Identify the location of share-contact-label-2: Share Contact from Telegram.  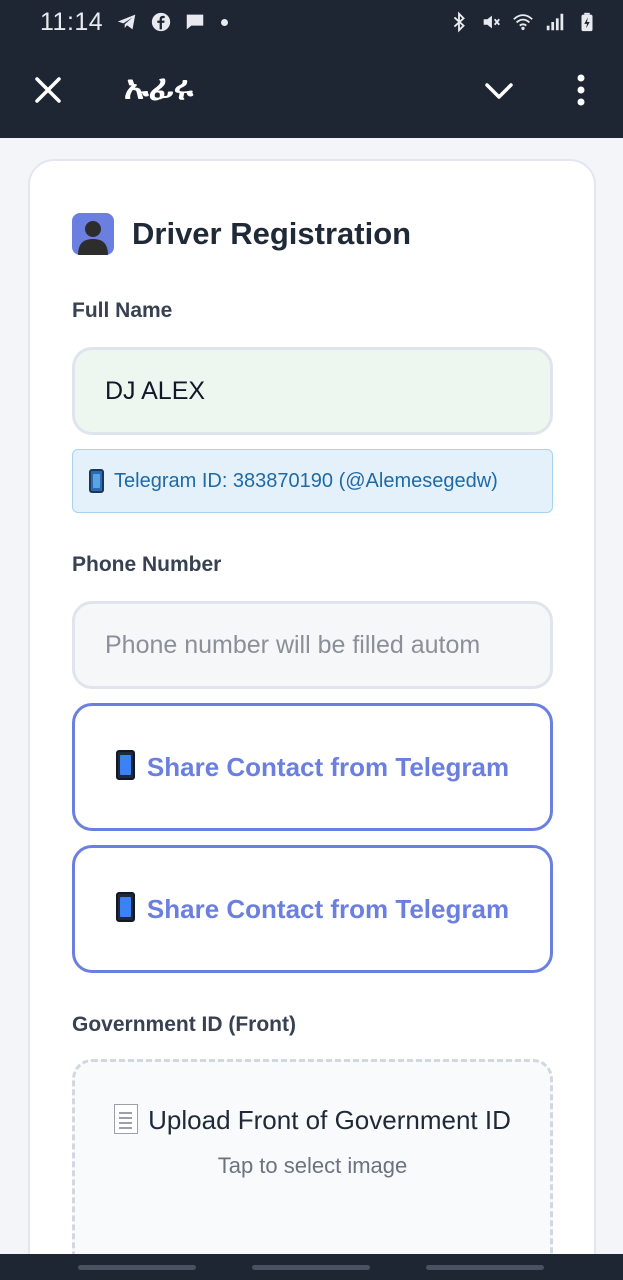
(312, 909).